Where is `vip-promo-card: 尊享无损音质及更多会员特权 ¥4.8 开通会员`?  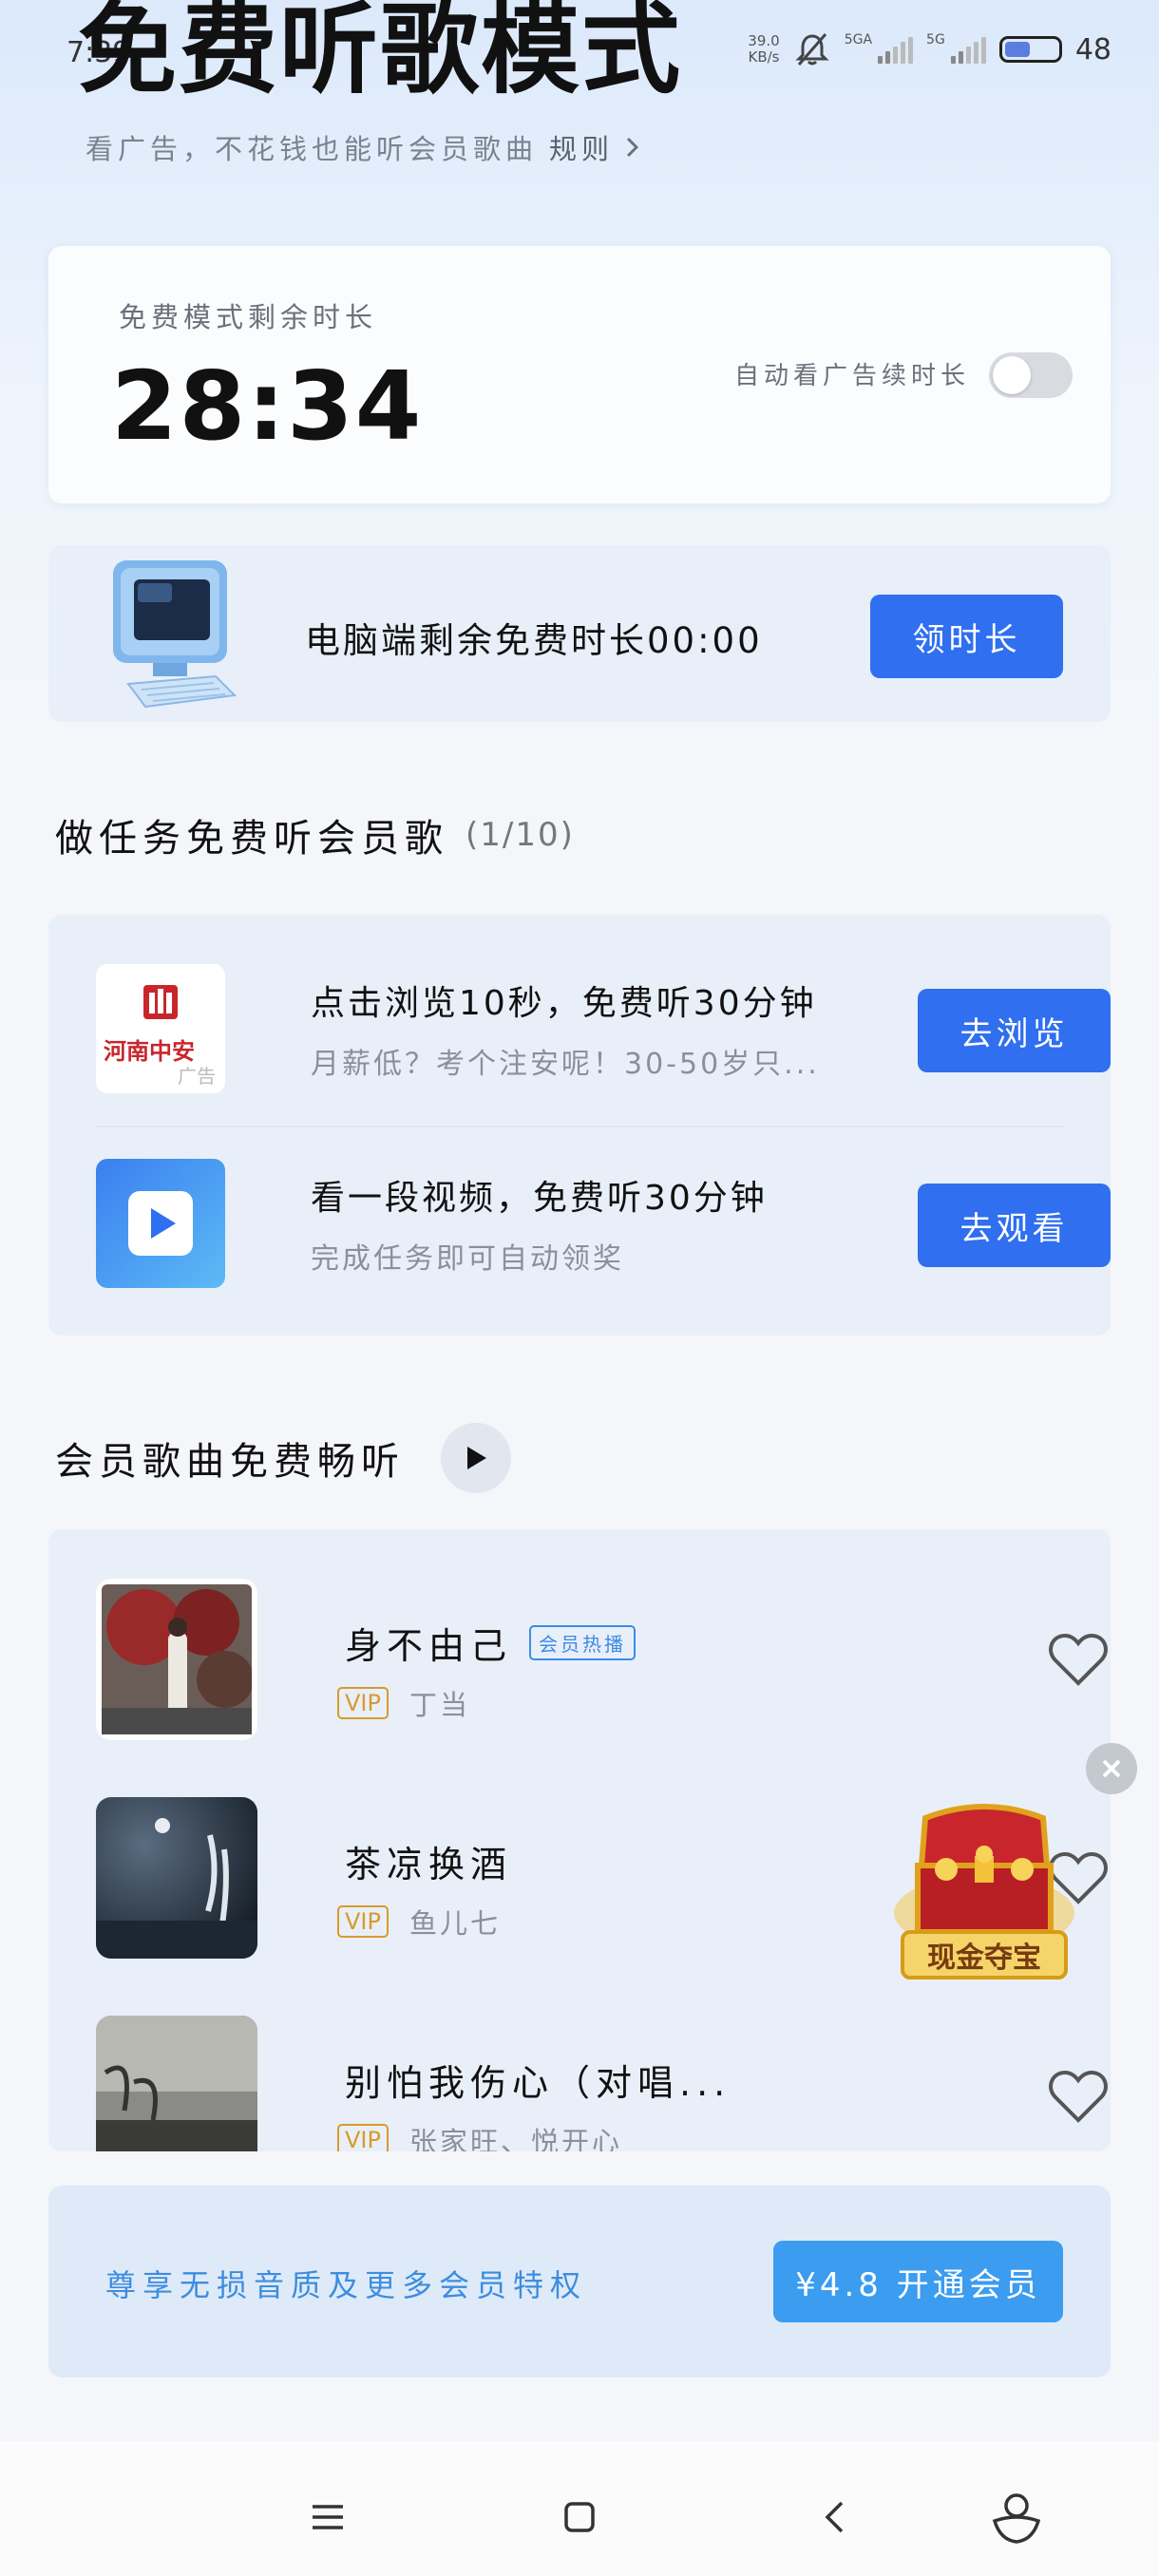 vip-promo-card: 尊享无损音质及更多会员特权 ¥4.8 开通会员 is located at coordinates (579, 2281).